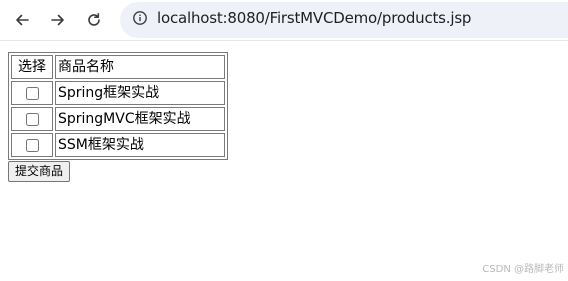 The width and height of the screenshot is (568, 281). I want to click on table-header-row: 选择 商品名称, so click(118, 67).